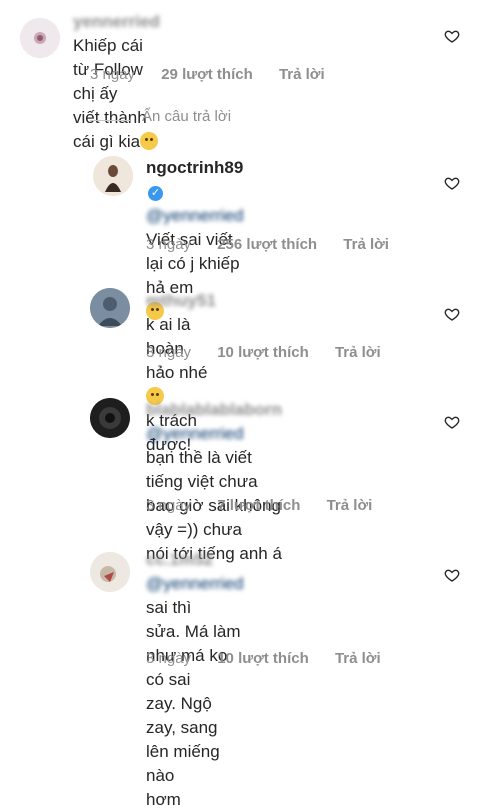 The width and height of the screenshot is (490, 812). Describe the element at coordinates (202, 469) in the screenshot. I see `comment-line: bạn thề là viết tiếng việt chưa` at that location.